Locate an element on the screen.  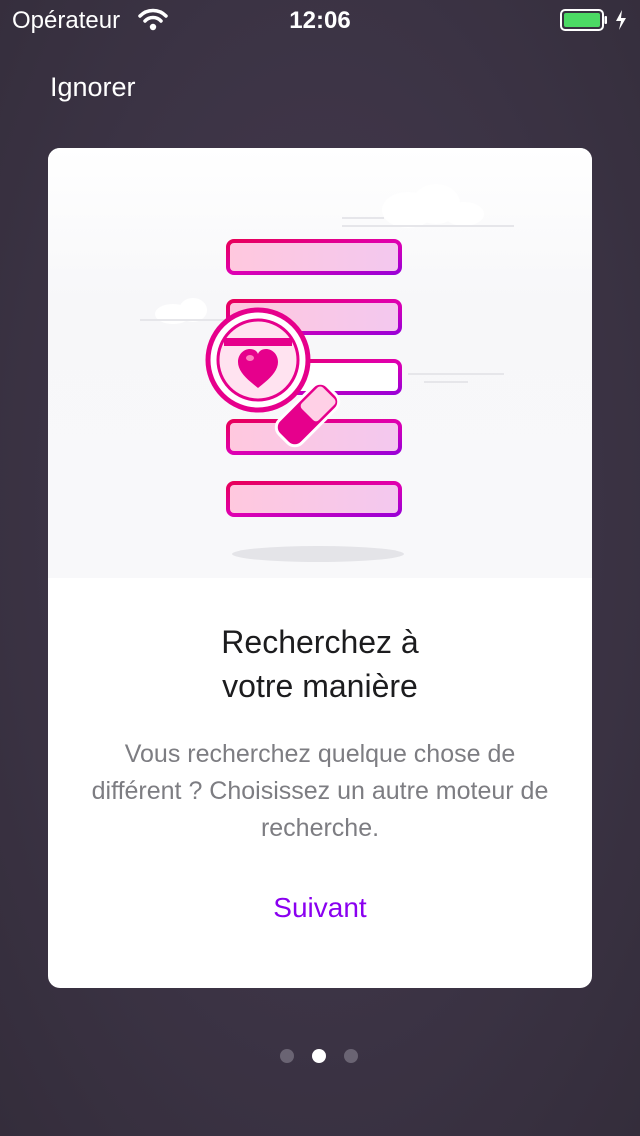
card-title-line2: votre manière is located at coordinates (320, 686).